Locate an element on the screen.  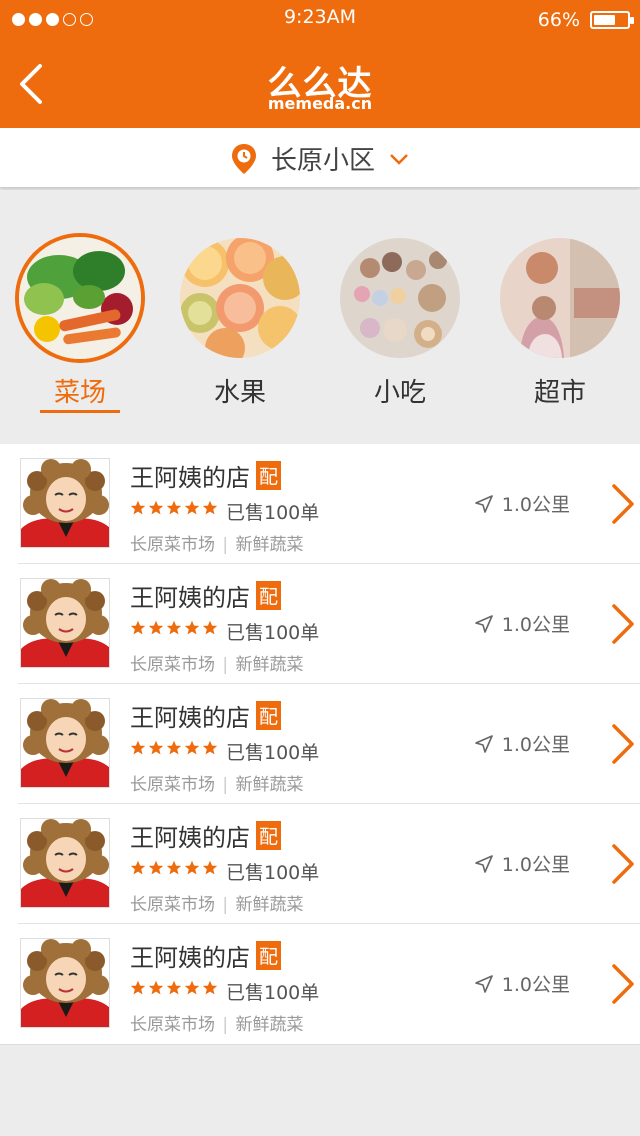
category-fruit: 水果 is located at coordinates (240, 333).